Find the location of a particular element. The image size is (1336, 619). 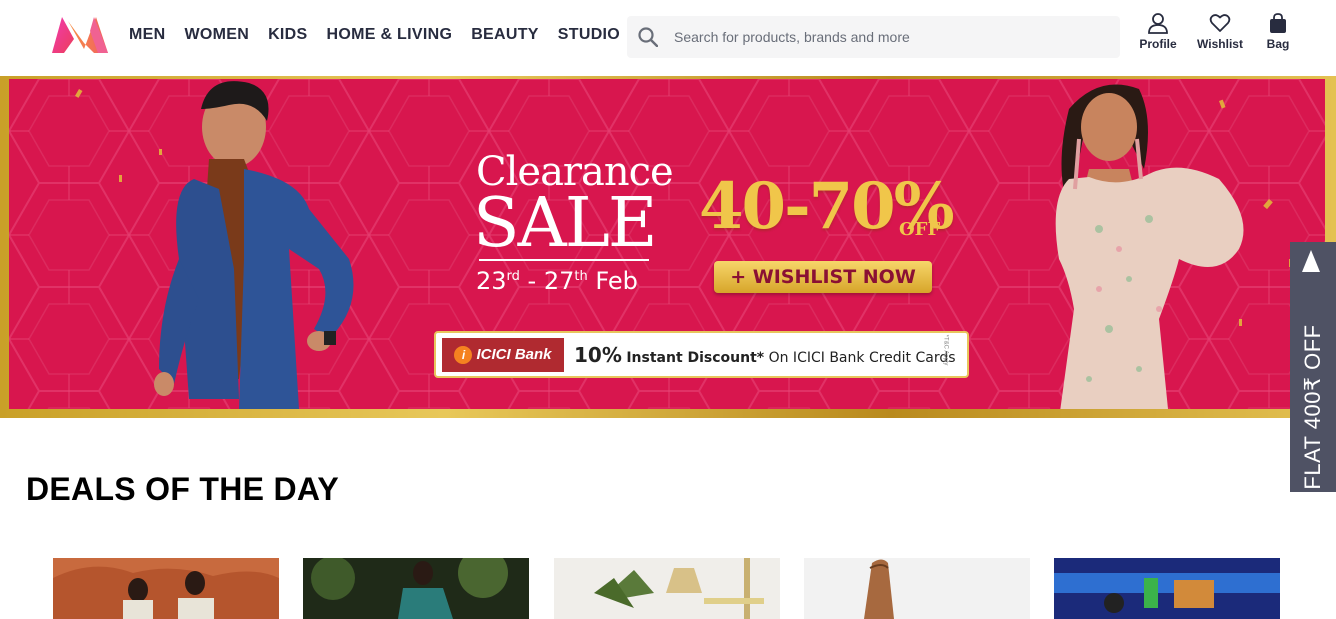

user-icon is located at coordinates (1158, 23).